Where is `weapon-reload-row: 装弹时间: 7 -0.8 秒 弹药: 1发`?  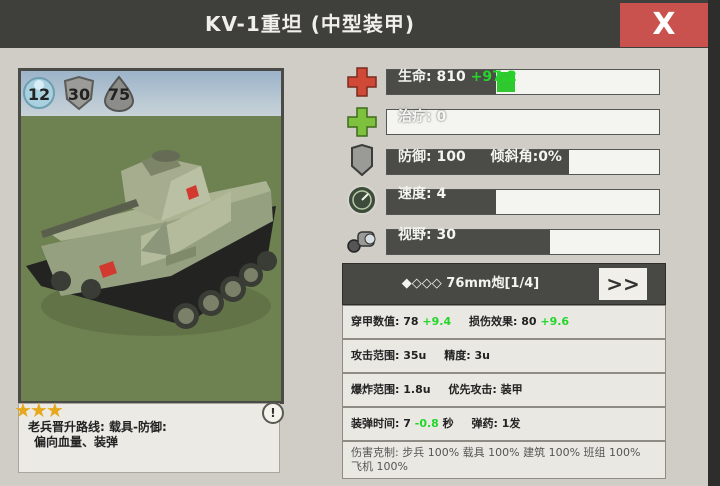
weapon-reload-row: 装弹时间: 7 -0.8 秒 弹药: 1发 is located at coordinates (504, 424).